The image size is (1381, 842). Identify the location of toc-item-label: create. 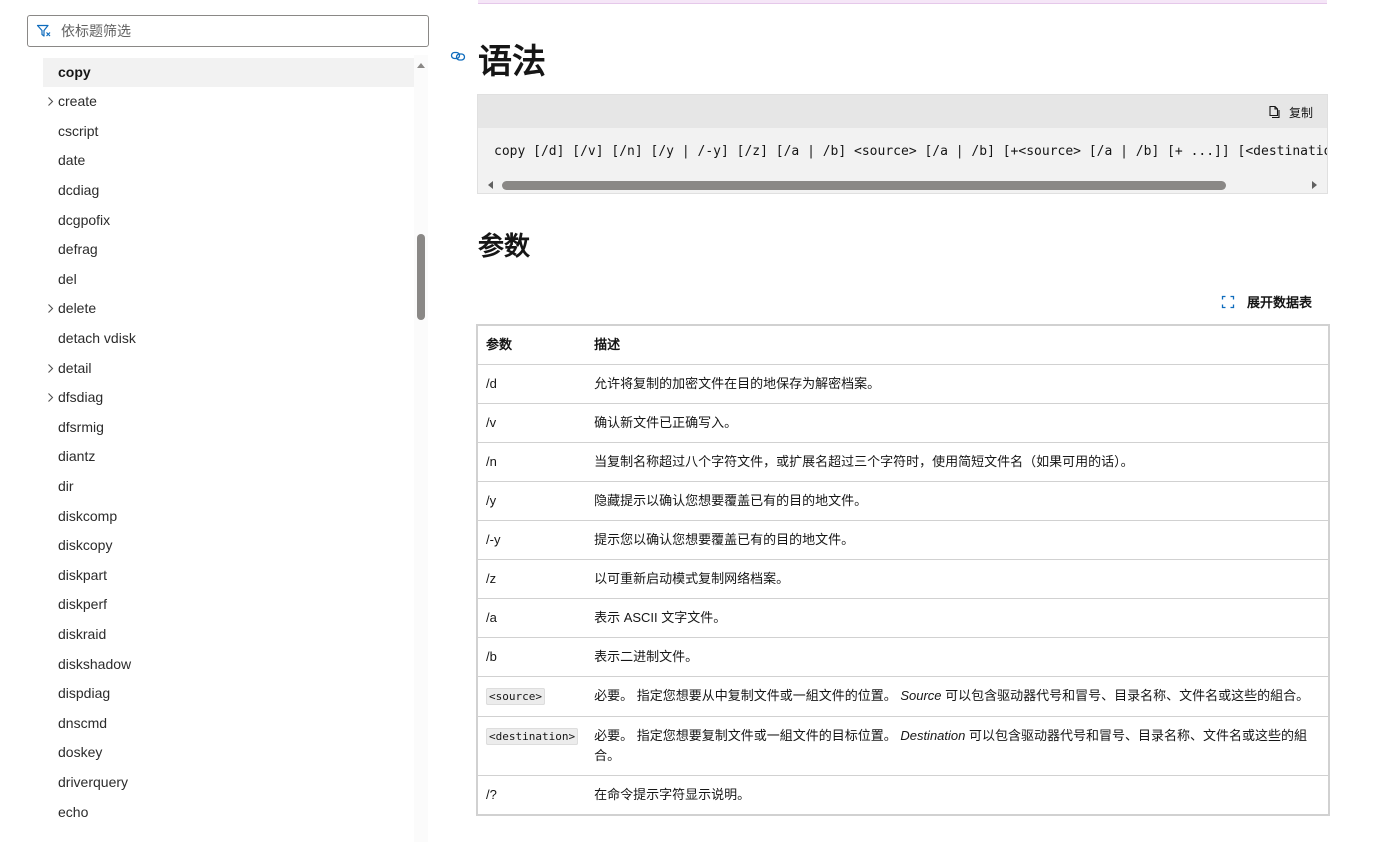
(77, 101).